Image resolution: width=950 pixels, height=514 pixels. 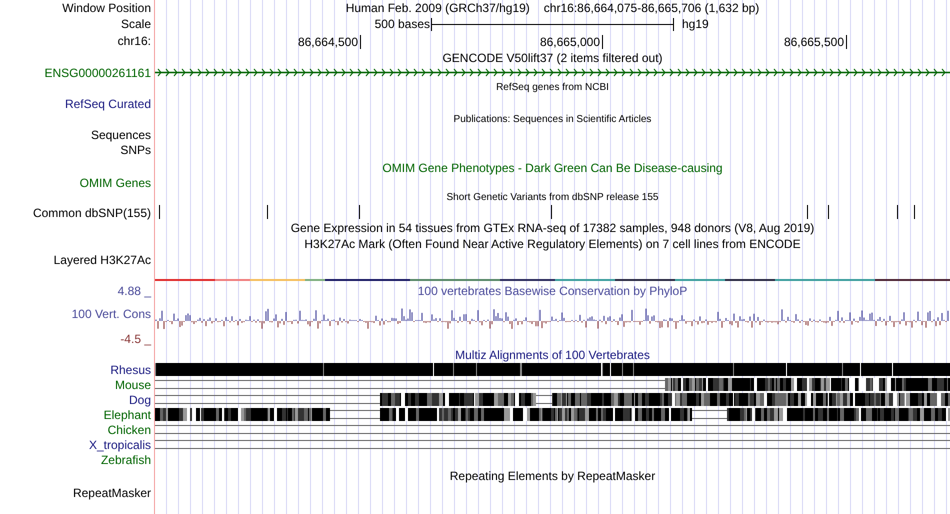 I want to click on species-label: Chicken, so click(x=129, y=429).